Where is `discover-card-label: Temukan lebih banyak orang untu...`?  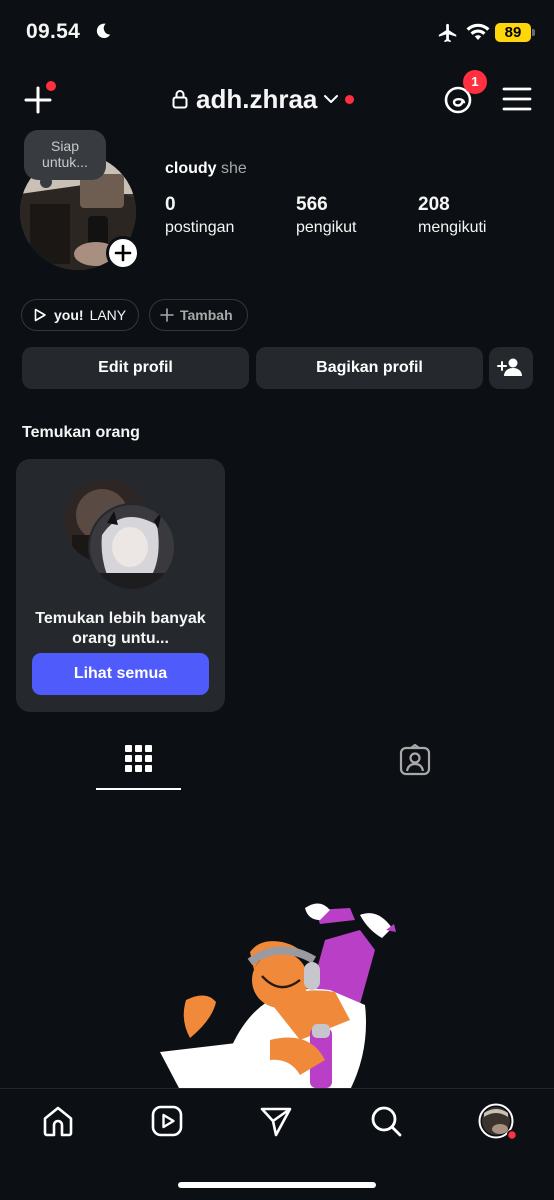
discover-card-label: Temukan lebih banyak orang untu... is located at coordinates (120, 628).